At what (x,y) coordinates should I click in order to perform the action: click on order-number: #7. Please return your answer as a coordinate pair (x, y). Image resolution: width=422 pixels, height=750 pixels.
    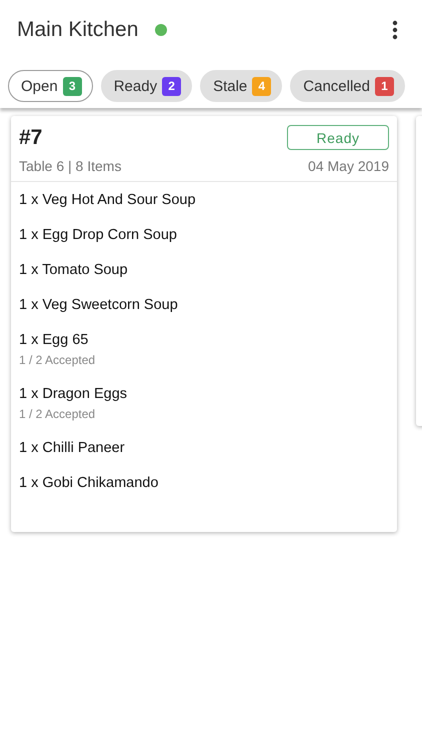
    Looking at the image, I should click on (30, 138).